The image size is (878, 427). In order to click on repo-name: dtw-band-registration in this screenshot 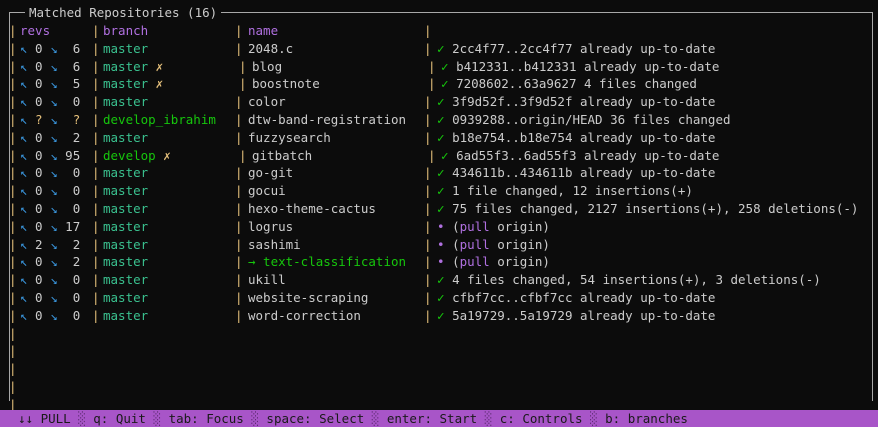, I will do `click(327, 119)`.